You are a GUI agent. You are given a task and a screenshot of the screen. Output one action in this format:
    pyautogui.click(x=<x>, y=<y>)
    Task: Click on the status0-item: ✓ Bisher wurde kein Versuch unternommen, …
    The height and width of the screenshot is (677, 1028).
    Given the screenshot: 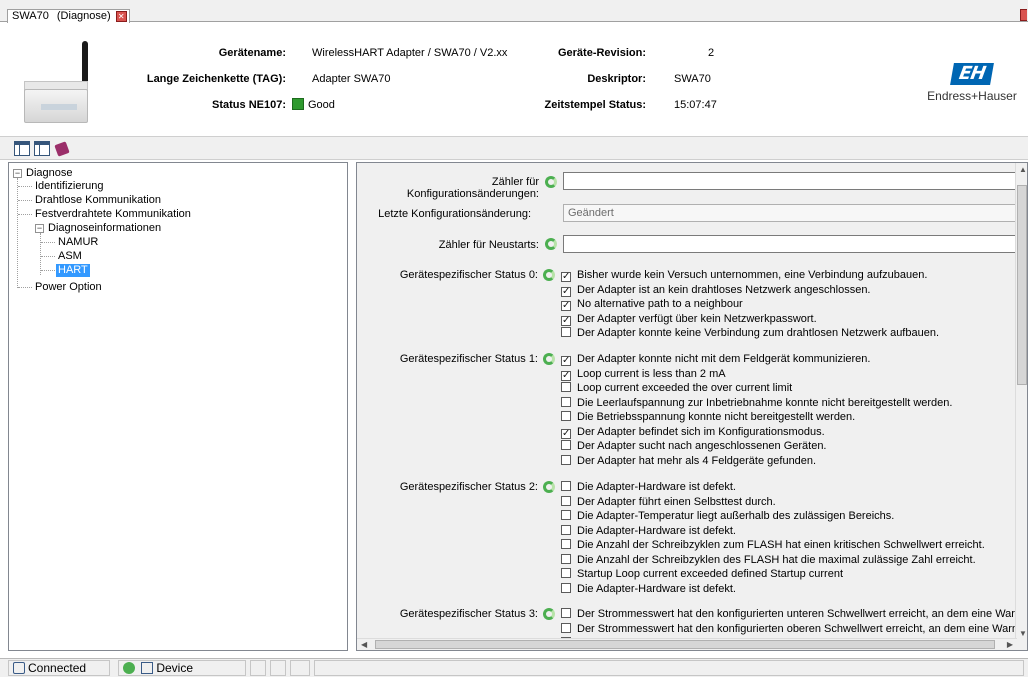 What is the action you would take?
    pyautogui.click(x=744, y=275)
    